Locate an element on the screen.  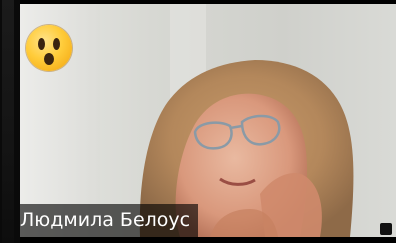
participant-name: Людмила Белоус is located at coordinates (105, 220).